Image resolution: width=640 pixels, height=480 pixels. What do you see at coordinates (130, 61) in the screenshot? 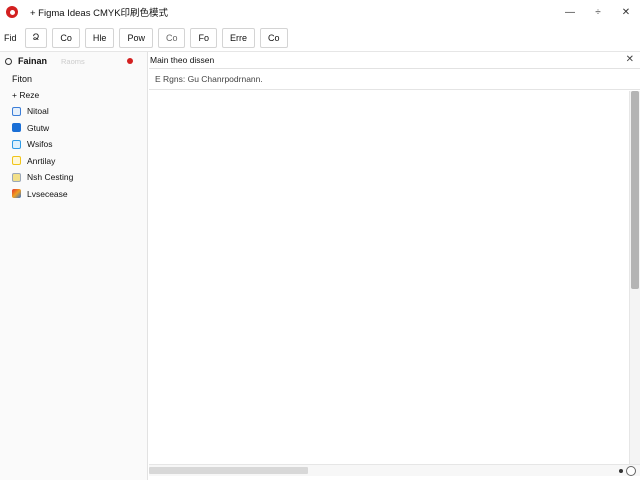
I see `status-dot-icon` at bounding box center [130, 61].